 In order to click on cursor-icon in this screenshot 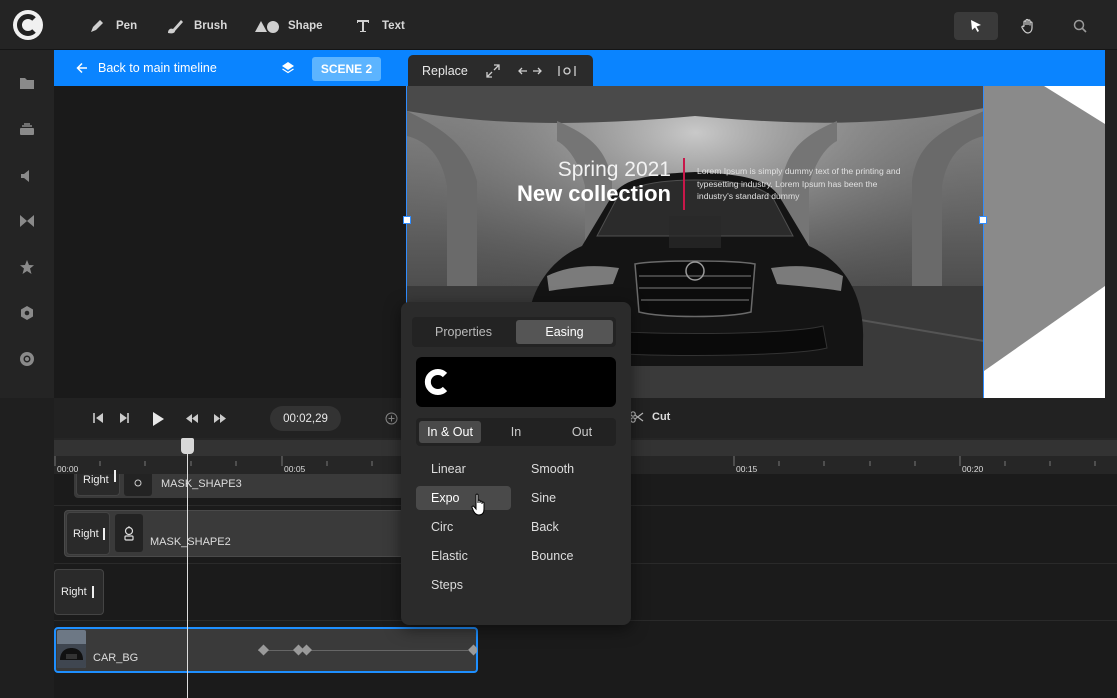, I will do `click(976, 26)`.